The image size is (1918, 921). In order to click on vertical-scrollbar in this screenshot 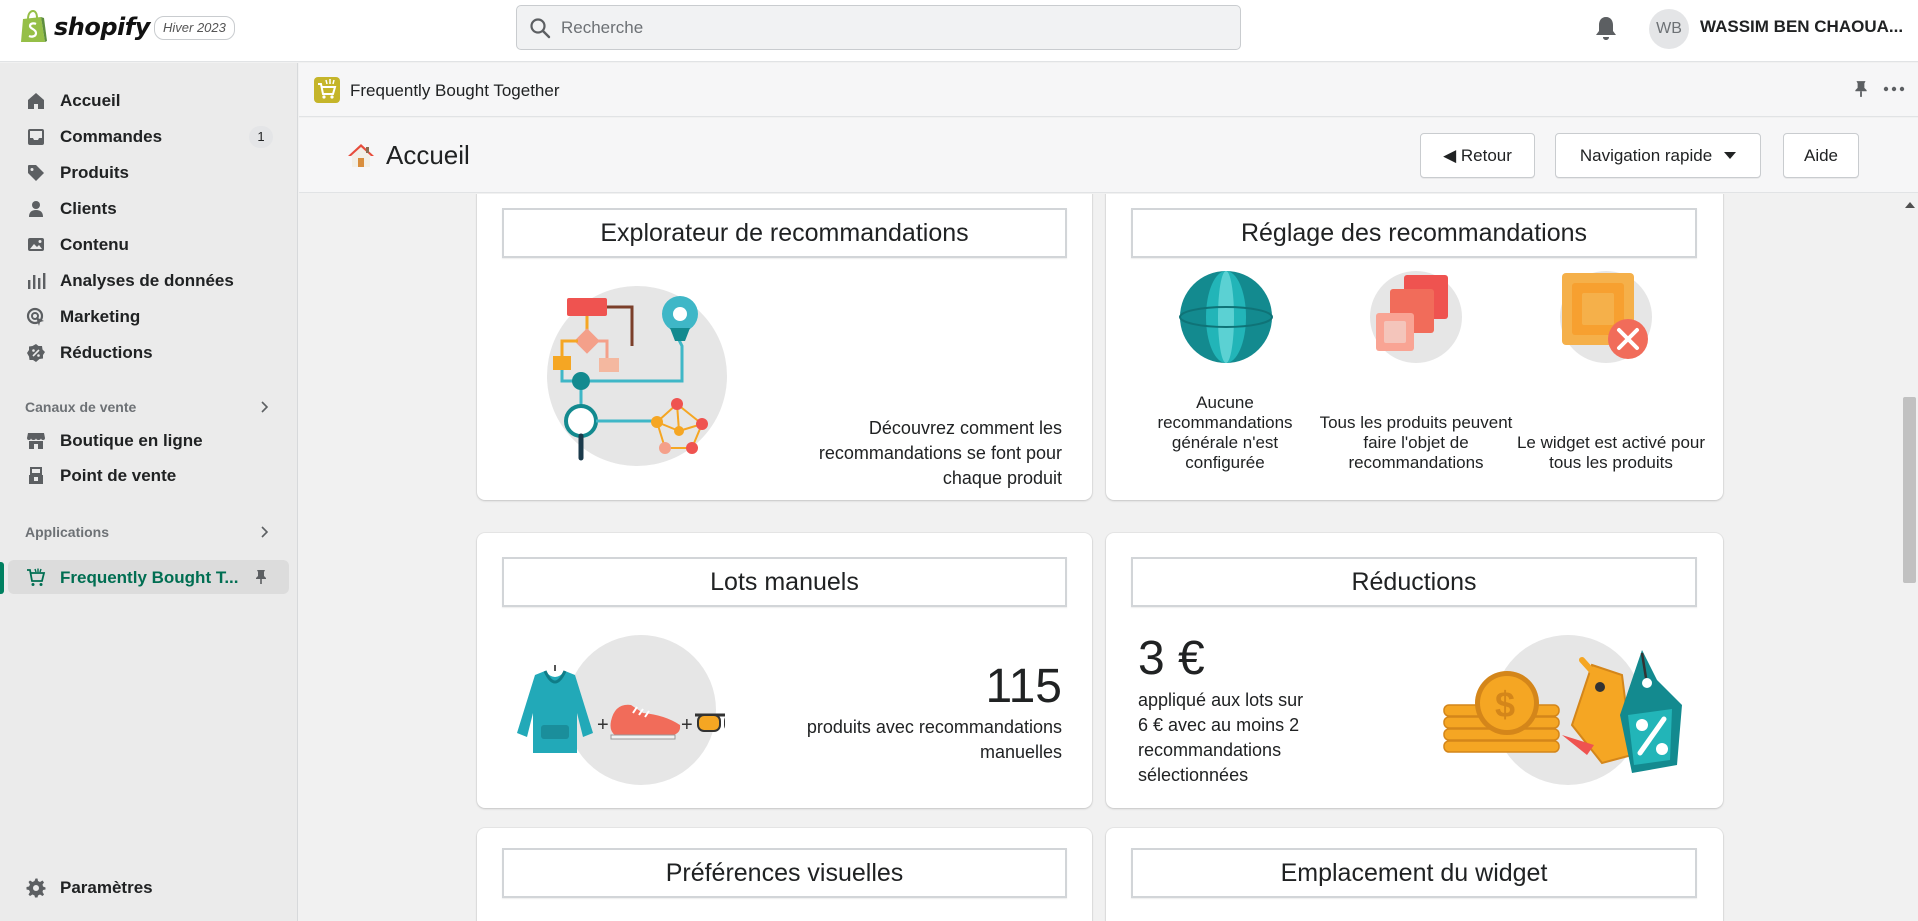, I will do `click(1909, 557)`.